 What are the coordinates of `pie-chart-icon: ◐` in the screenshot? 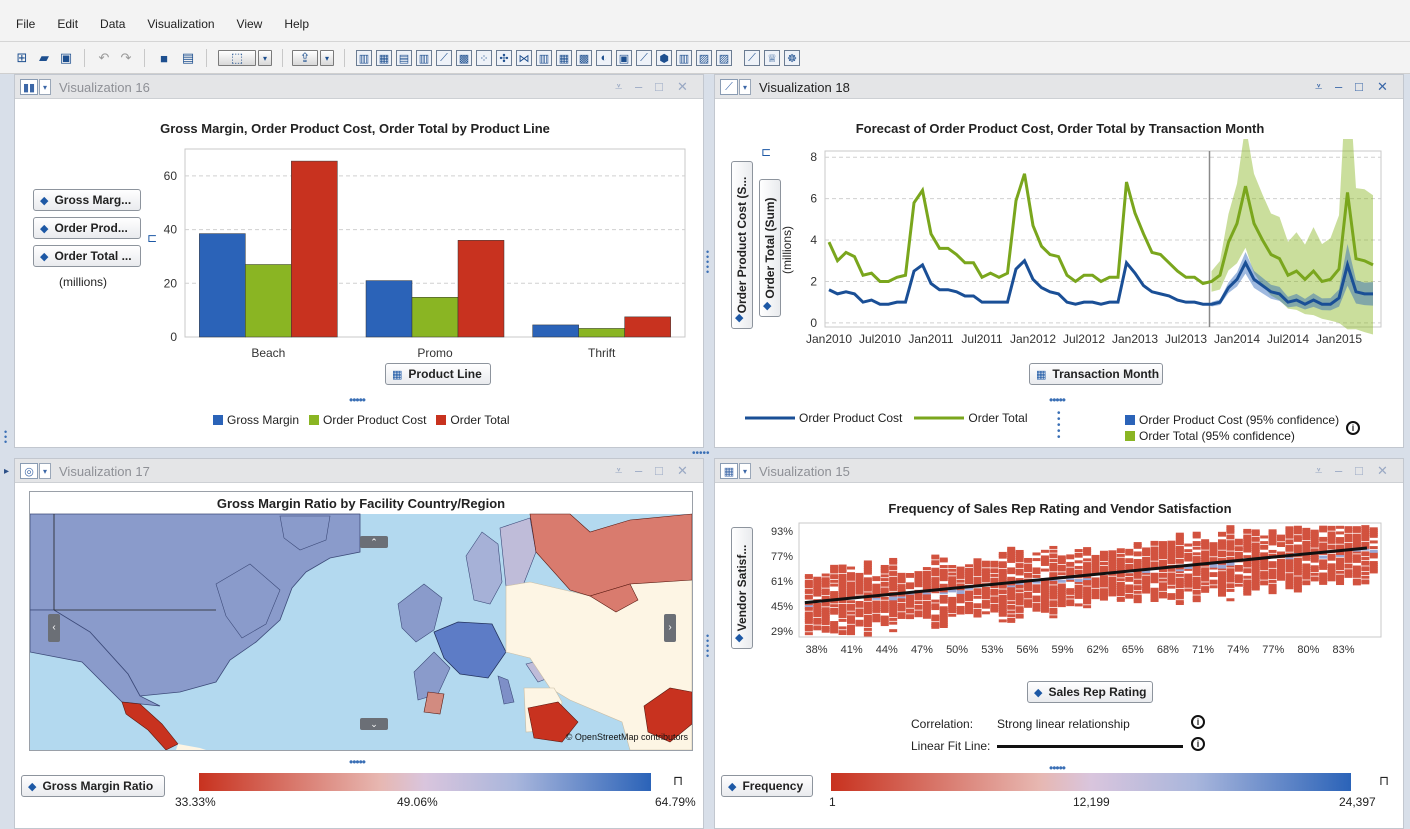 It's located at (604, 58).